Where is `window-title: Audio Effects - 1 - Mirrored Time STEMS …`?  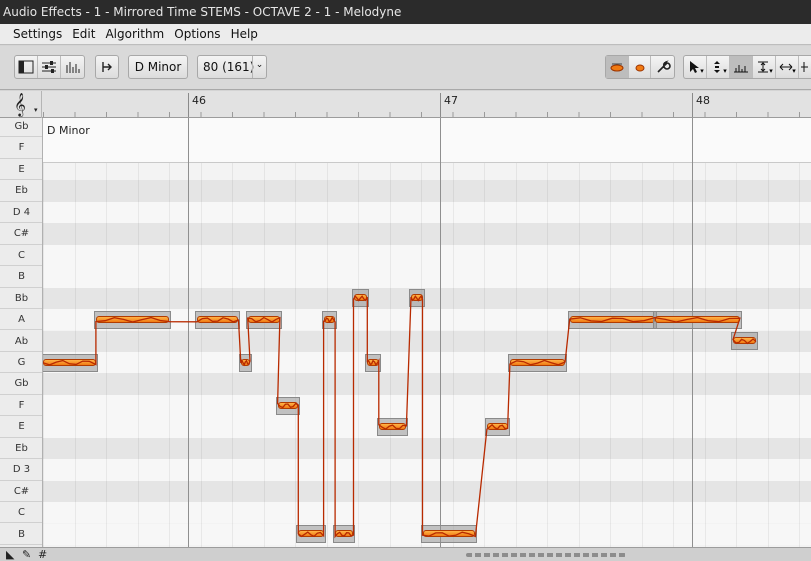
window-title: Audio Effects - 1 - Mirrored Time STEMS … is located at coordinates (405, 12).